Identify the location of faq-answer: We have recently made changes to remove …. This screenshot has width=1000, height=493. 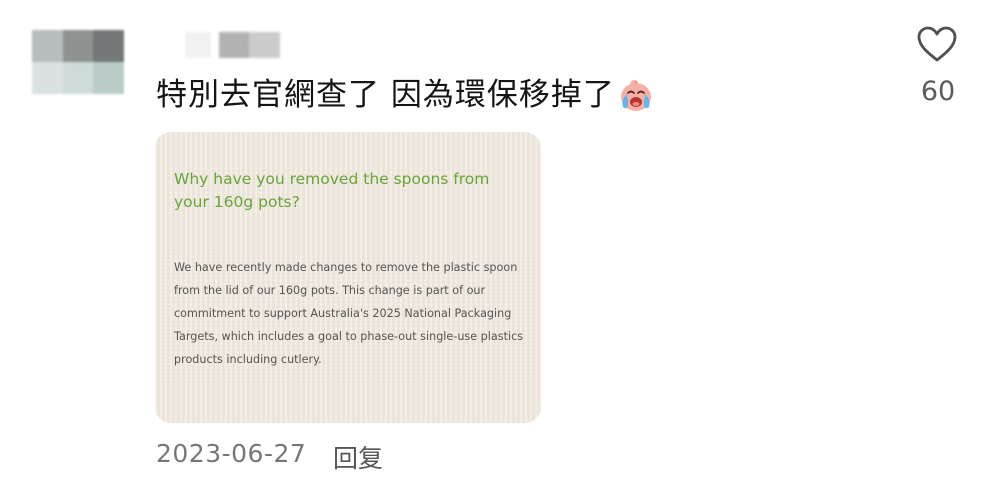
(349, 313).